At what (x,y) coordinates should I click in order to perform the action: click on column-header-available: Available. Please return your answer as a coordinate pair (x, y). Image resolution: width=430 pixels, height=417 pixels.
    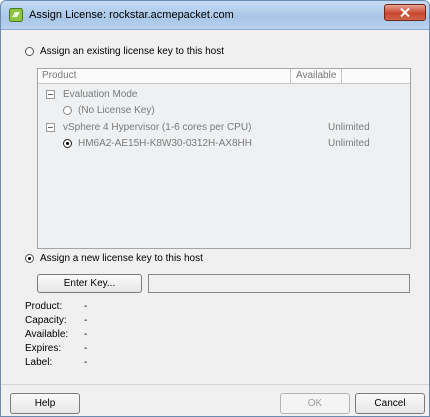
    Looking at the image, I should click on (316, 75).